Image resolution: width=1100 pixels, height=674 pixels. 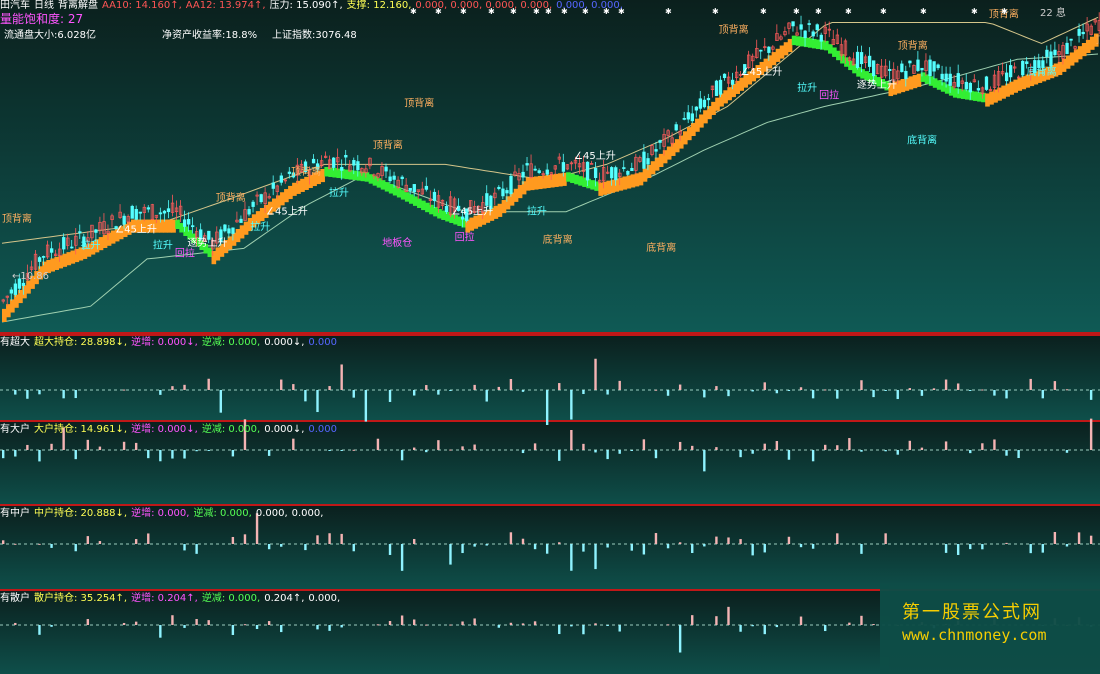 I want to click on sub-panel-value-1: 逆增: 0.000↓,, so click(x=164, y=342).